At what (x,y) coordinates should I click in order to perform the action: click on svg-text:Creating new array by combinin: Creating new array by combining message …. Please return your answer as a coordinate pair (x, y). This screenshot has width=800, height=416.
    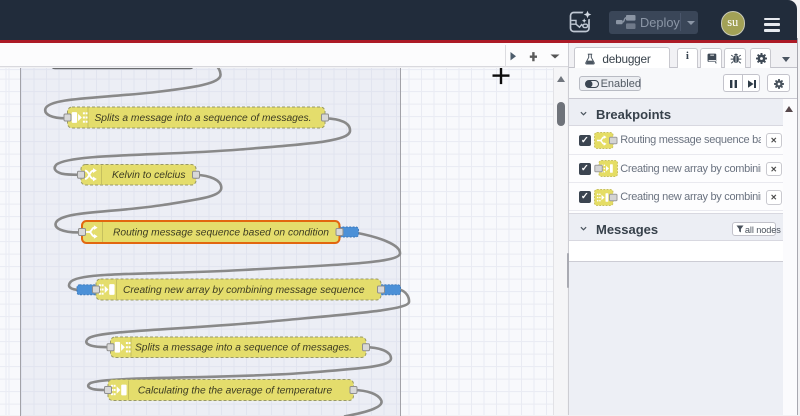
    Looking at the image, I should click on (244, 289).